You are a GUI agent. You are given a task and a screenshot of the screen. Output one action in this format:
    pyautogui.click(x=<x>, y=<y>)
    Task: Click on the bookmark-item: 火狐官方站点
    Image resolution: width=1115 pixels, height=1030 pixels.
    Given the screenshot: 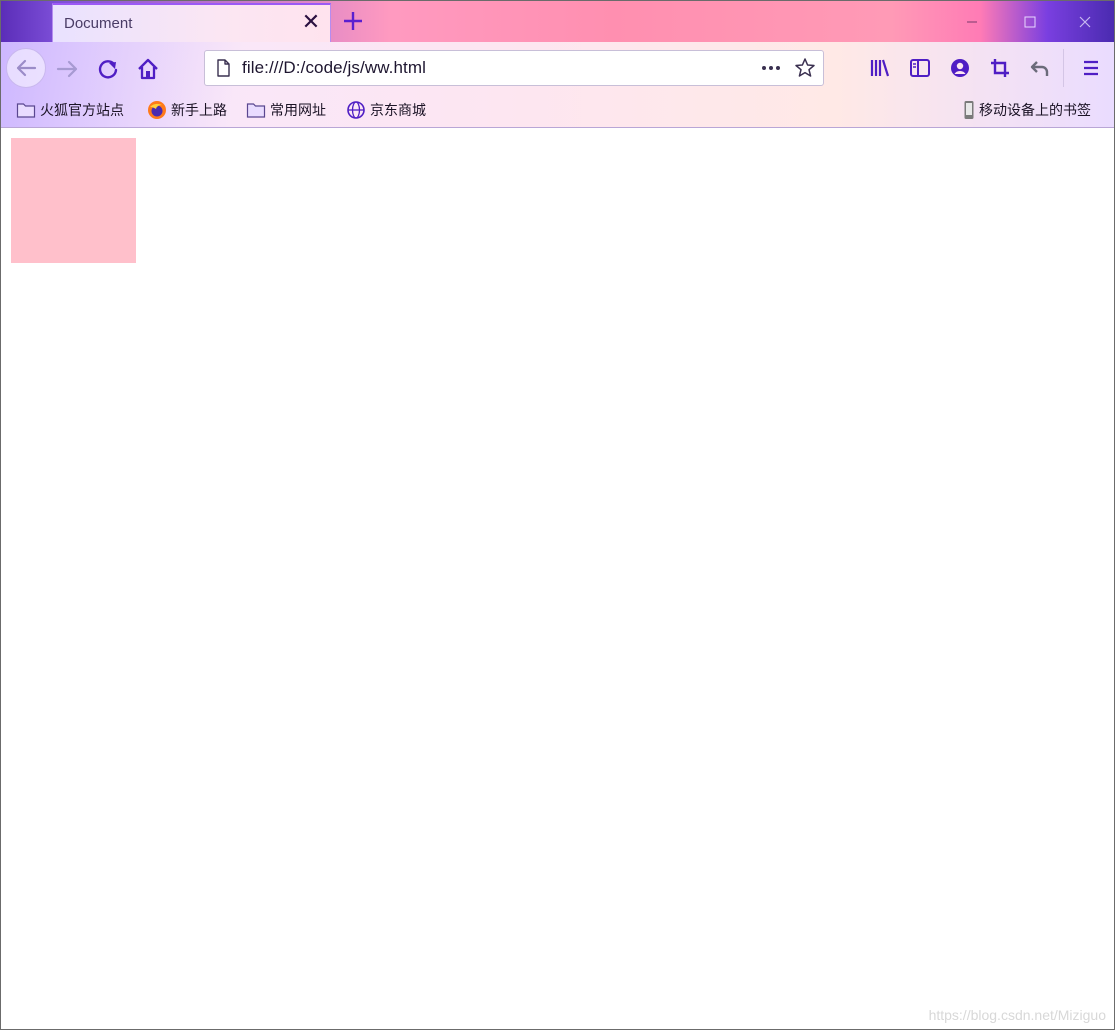 What is the action you would take?
    pyautogui.click(x=70, y=110)
    